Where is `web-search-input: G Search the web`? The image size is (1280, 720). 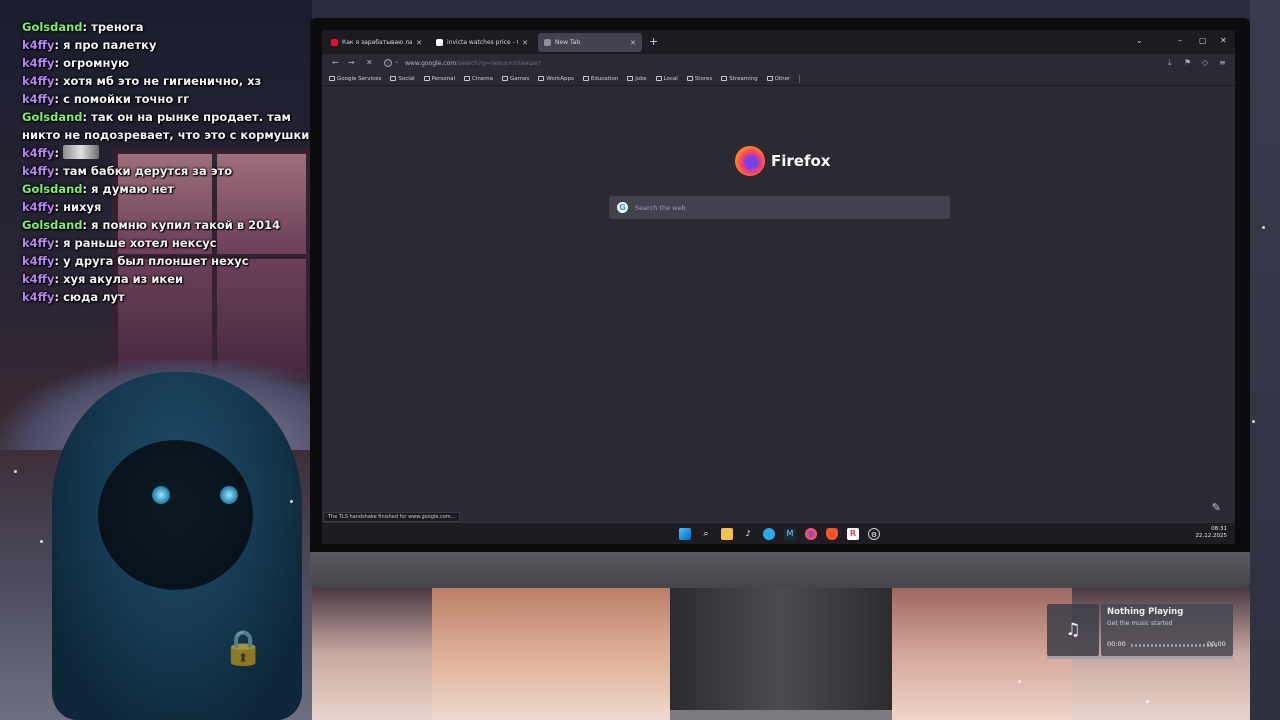
web-search-input: G Search the web is located at coordinates (779, 207).